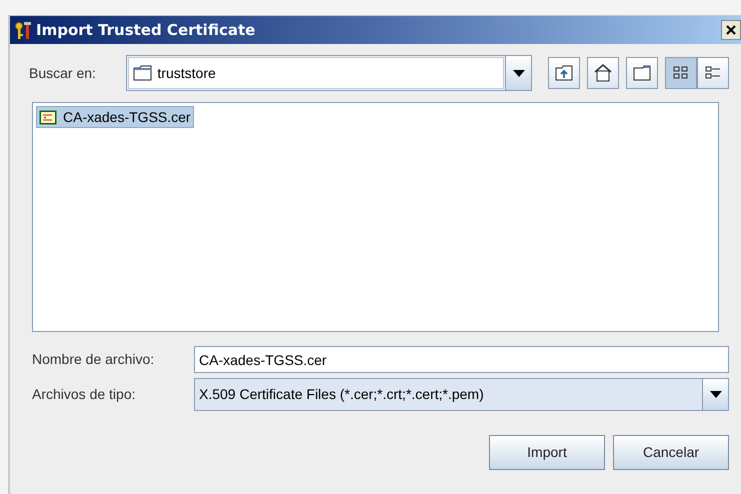  Describe the element at coordinates (186, 73) in the screenshot. I see `look-in-value: truststore` at that location.